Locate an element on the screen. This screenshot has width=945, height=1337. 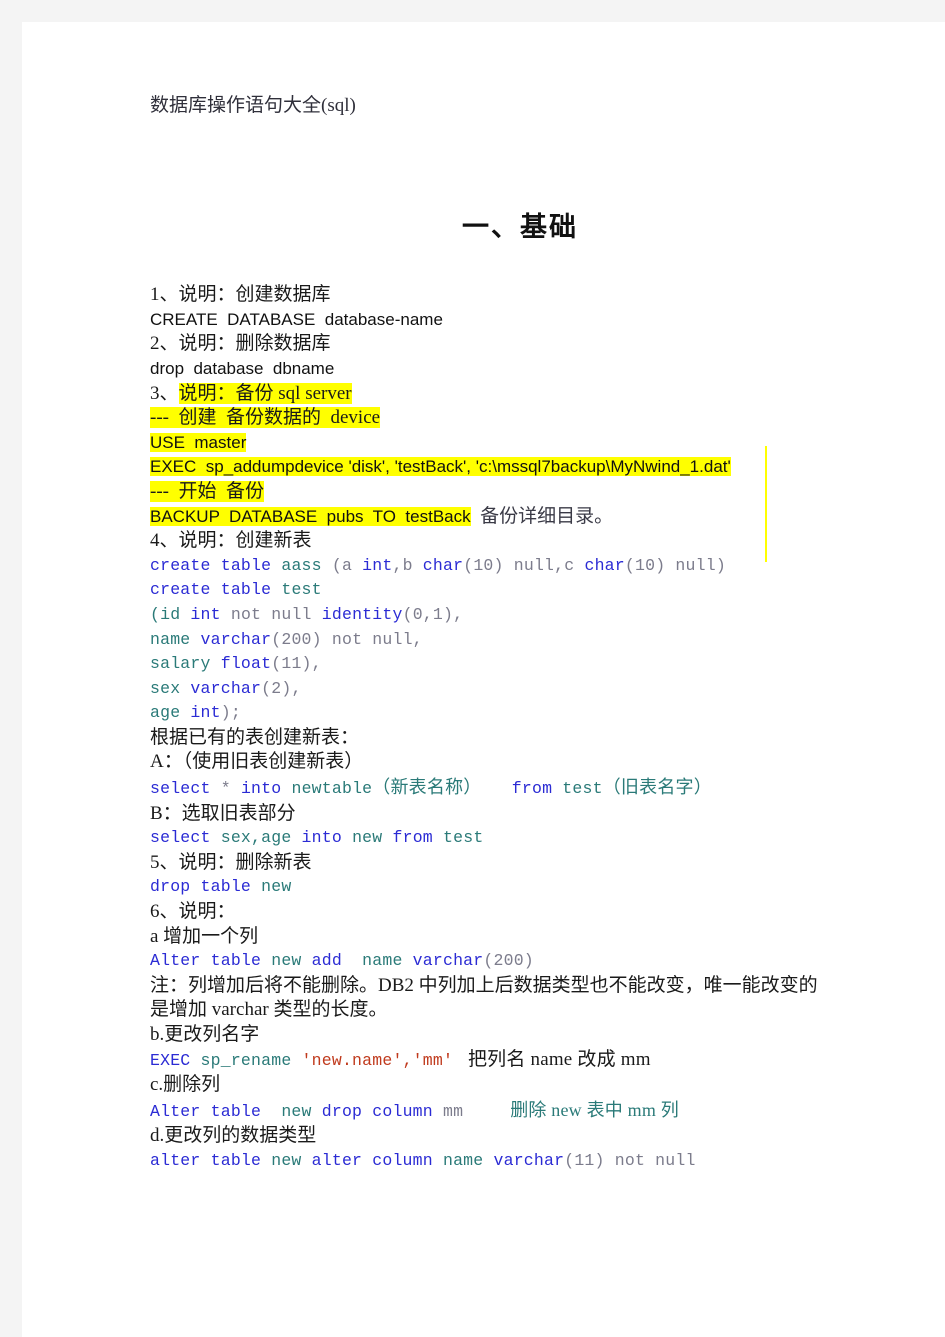
kw: drop table is located at coordinates (201, 887).